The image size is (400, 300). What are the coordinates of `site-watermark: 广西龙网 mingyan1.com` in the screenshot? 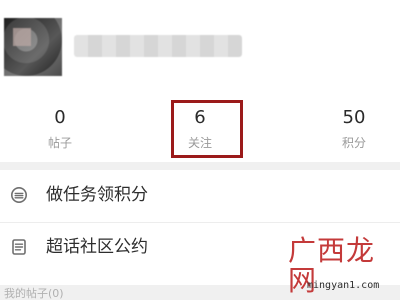 It's located at (335, 268).